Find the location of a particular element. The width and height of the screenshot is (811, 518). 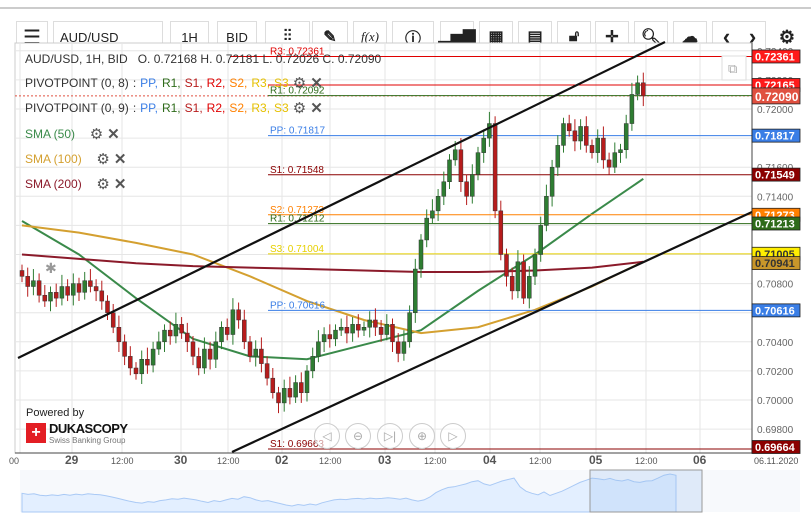

scroll-right-button: ▷ is located at coordinates (453, 436).